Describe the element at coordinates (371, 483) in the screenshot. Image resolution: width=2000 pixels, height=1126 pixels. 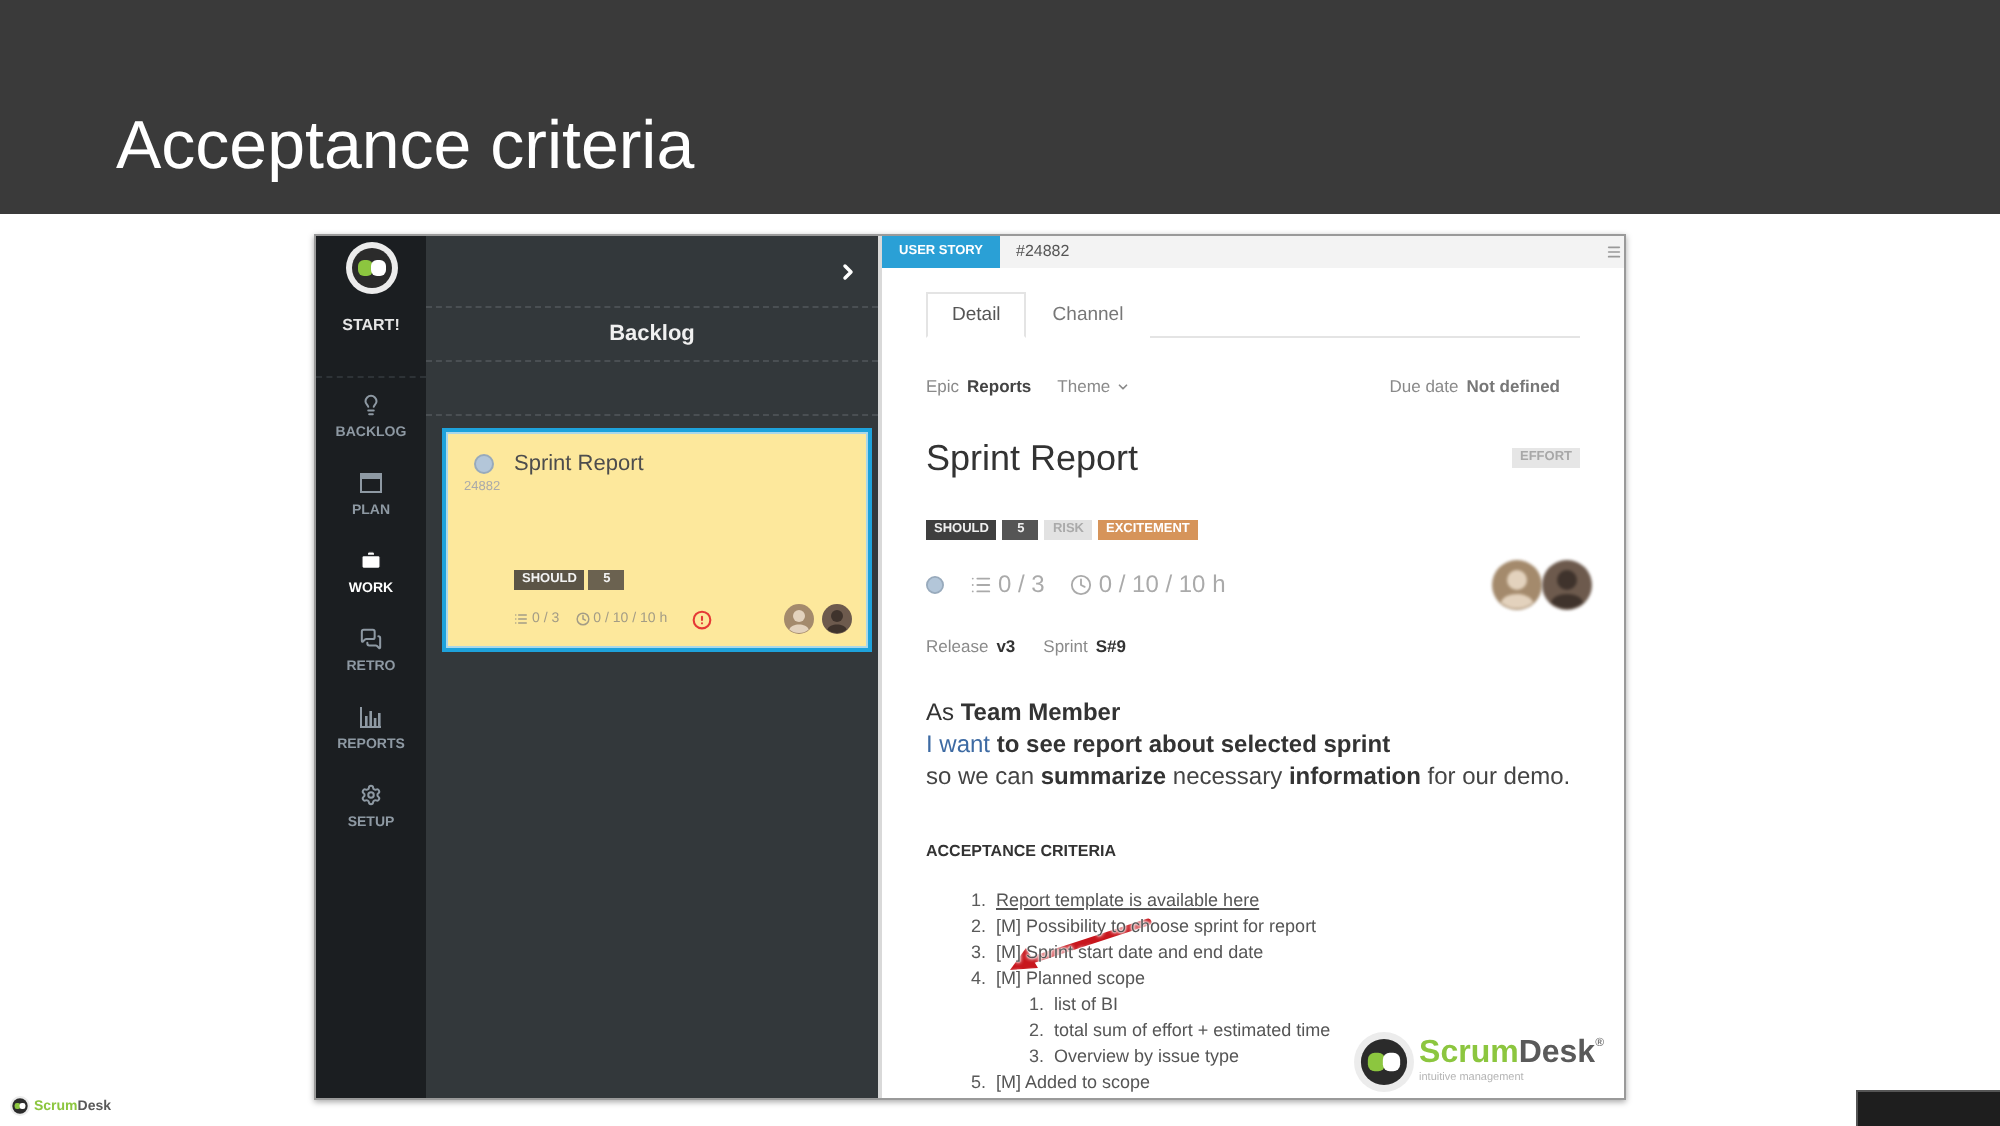
I see `board-icon` at that location.